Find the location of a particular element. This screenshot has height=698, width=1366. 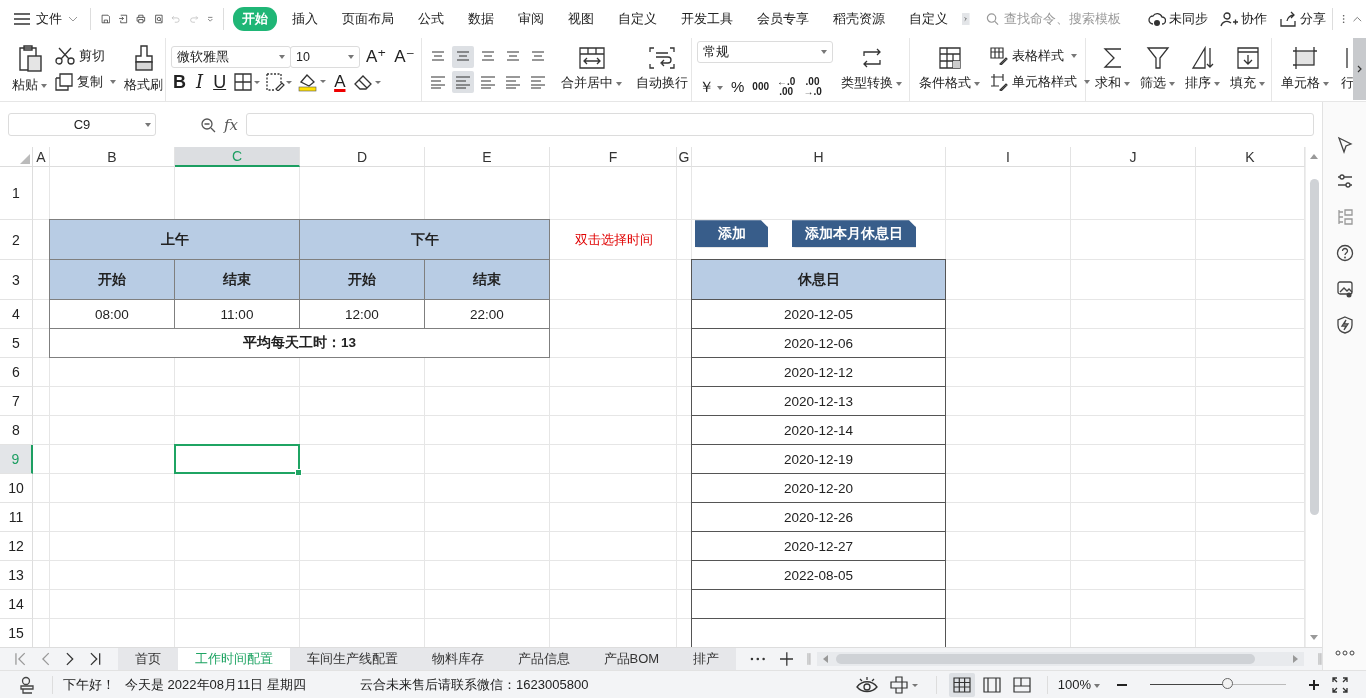

format-icon is located at coordinates (1344, 217).